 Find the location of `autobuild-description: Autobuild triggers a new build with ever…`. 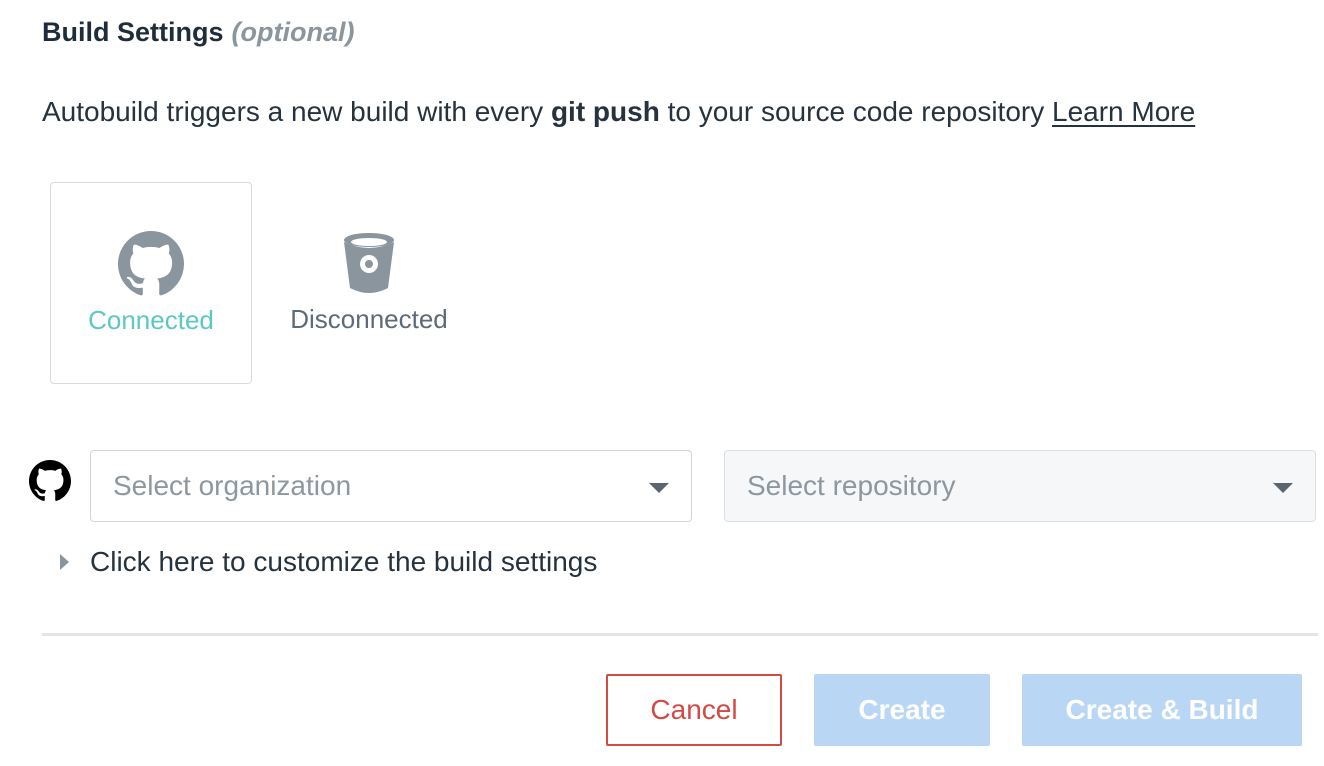

autobuild-description: Autobuild triggers a new build with ever… is located at coordinates (618, 112).